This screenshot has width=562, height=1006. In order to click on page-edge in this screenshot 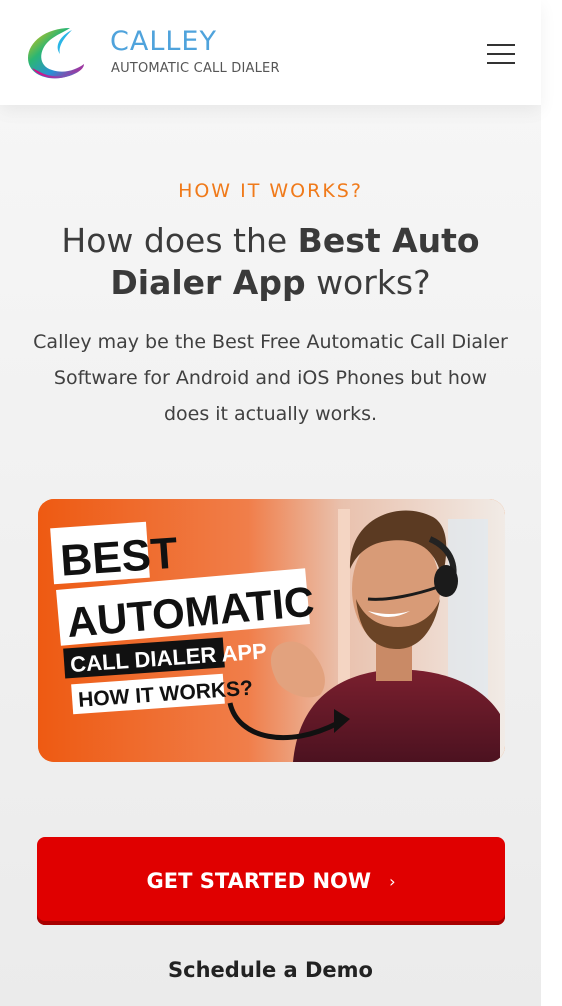, I will do `click(551, 503)`.